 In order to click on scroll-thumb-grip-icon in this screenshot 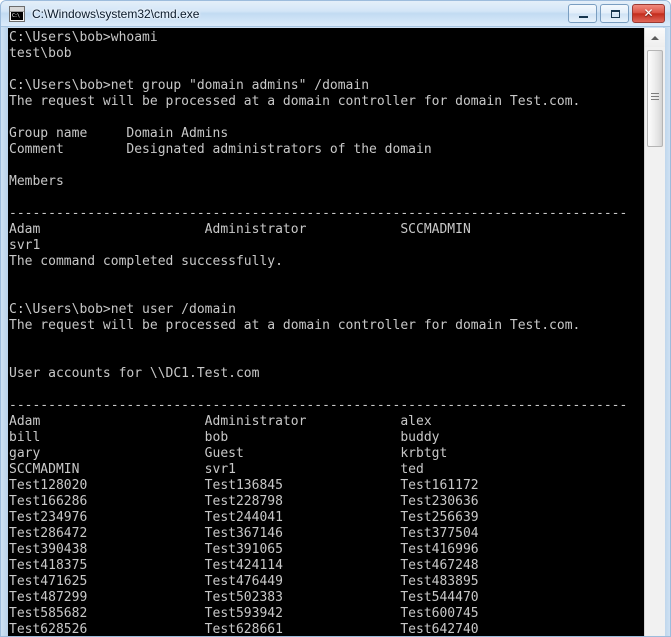, I will do `click(655, 97)`.